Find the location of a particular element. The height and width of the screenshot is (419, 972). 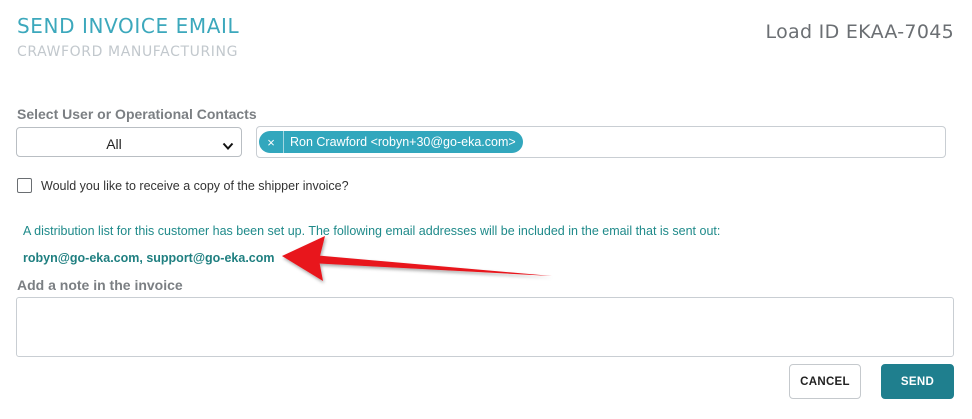

shipper-copy-checkbox is located at coordinates (24, 185).